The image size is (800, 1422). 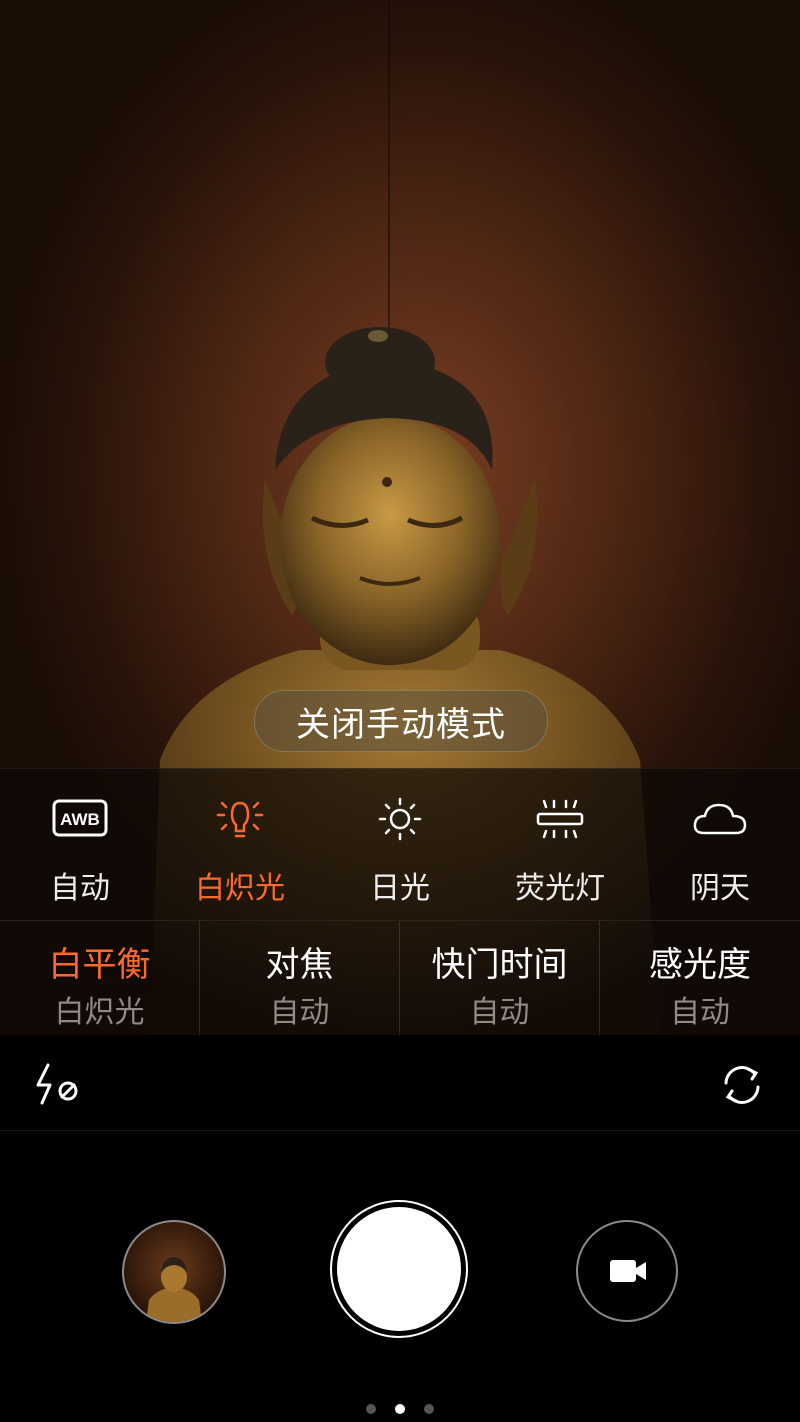 I want to click on wb-option-incandescent: 白炽光, so click(x=240, y=845).